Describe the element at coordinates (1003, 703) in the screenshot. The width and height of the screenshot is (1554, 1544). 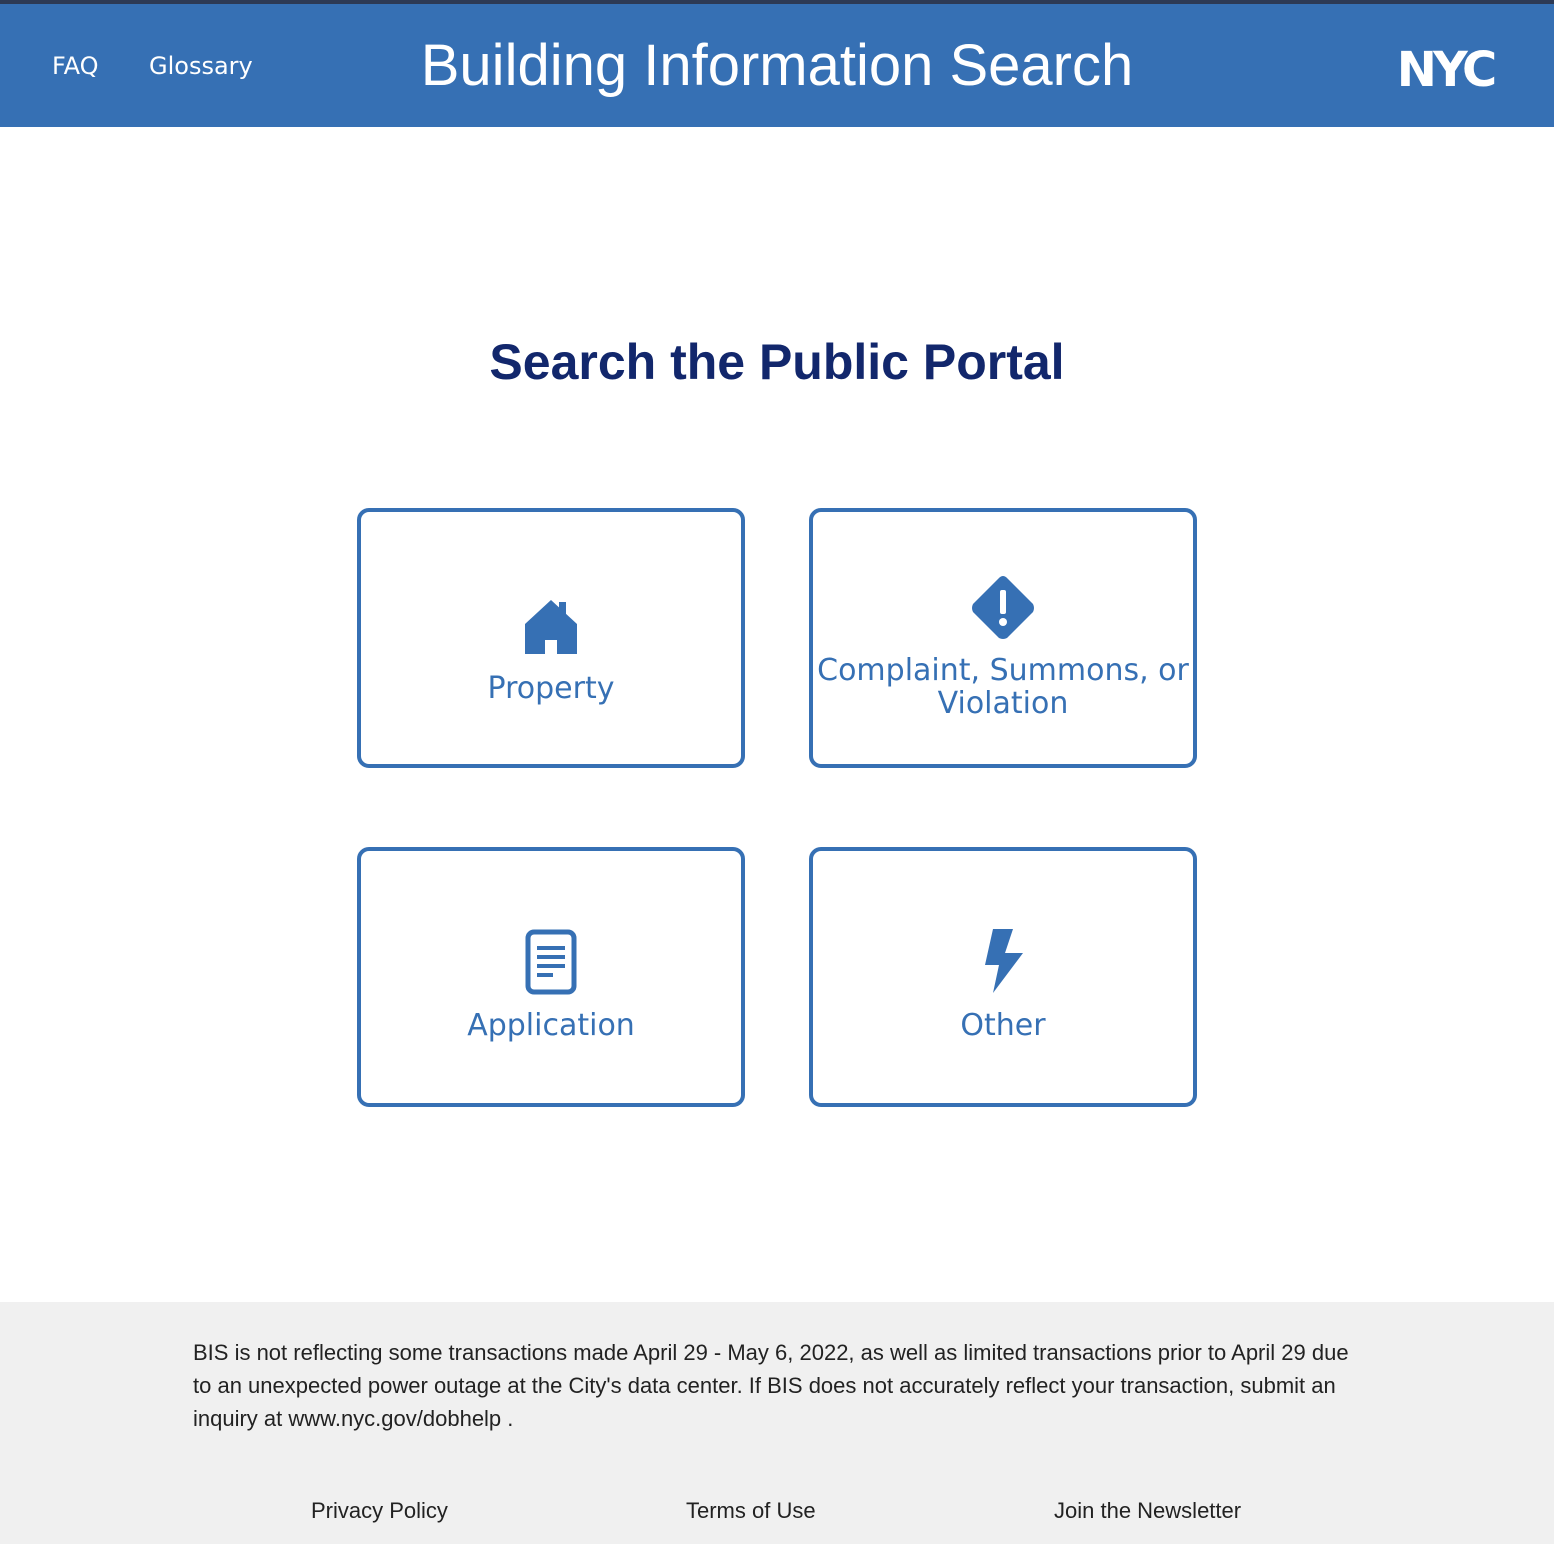
I see `complaint-card-label-line2: Violation` at that location.